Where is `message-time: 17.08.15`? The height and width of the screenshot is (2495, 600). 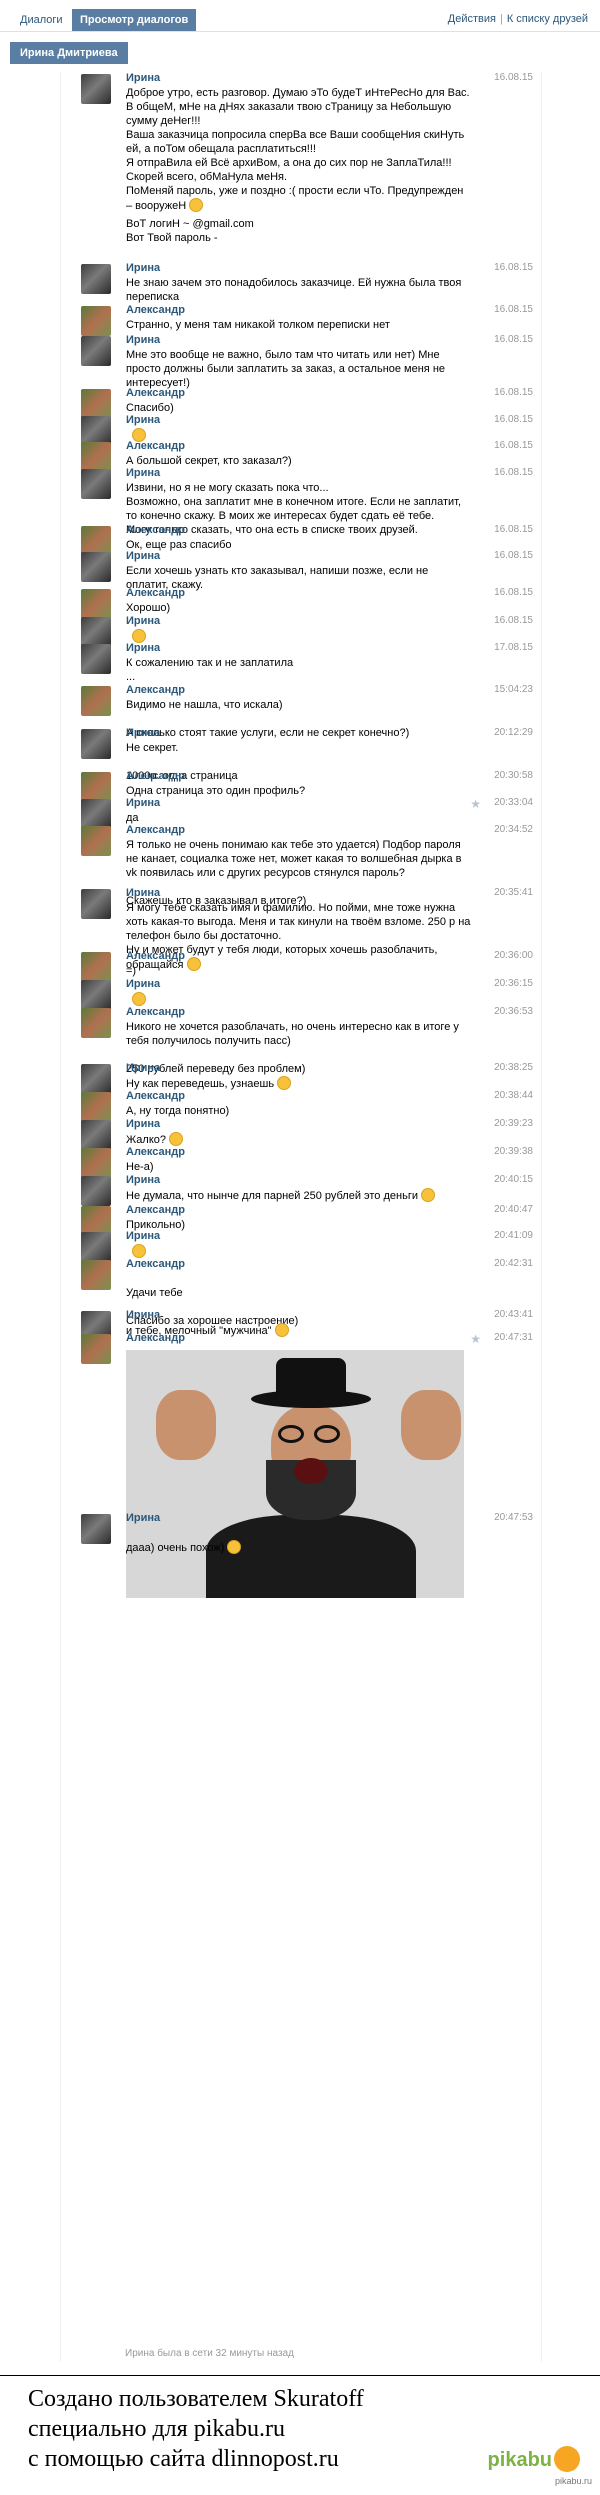 message-time: 17.08.15 is located at coordinates (513, 647).